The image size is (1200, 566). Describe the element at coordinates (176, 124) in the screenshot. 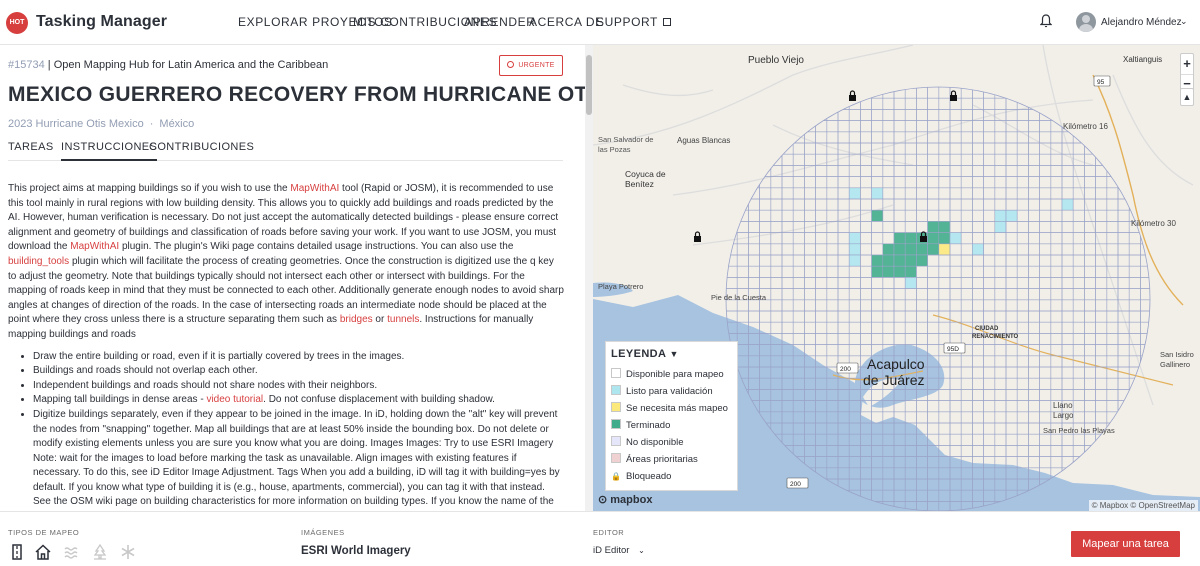

I see `country-tag: México` at that location.